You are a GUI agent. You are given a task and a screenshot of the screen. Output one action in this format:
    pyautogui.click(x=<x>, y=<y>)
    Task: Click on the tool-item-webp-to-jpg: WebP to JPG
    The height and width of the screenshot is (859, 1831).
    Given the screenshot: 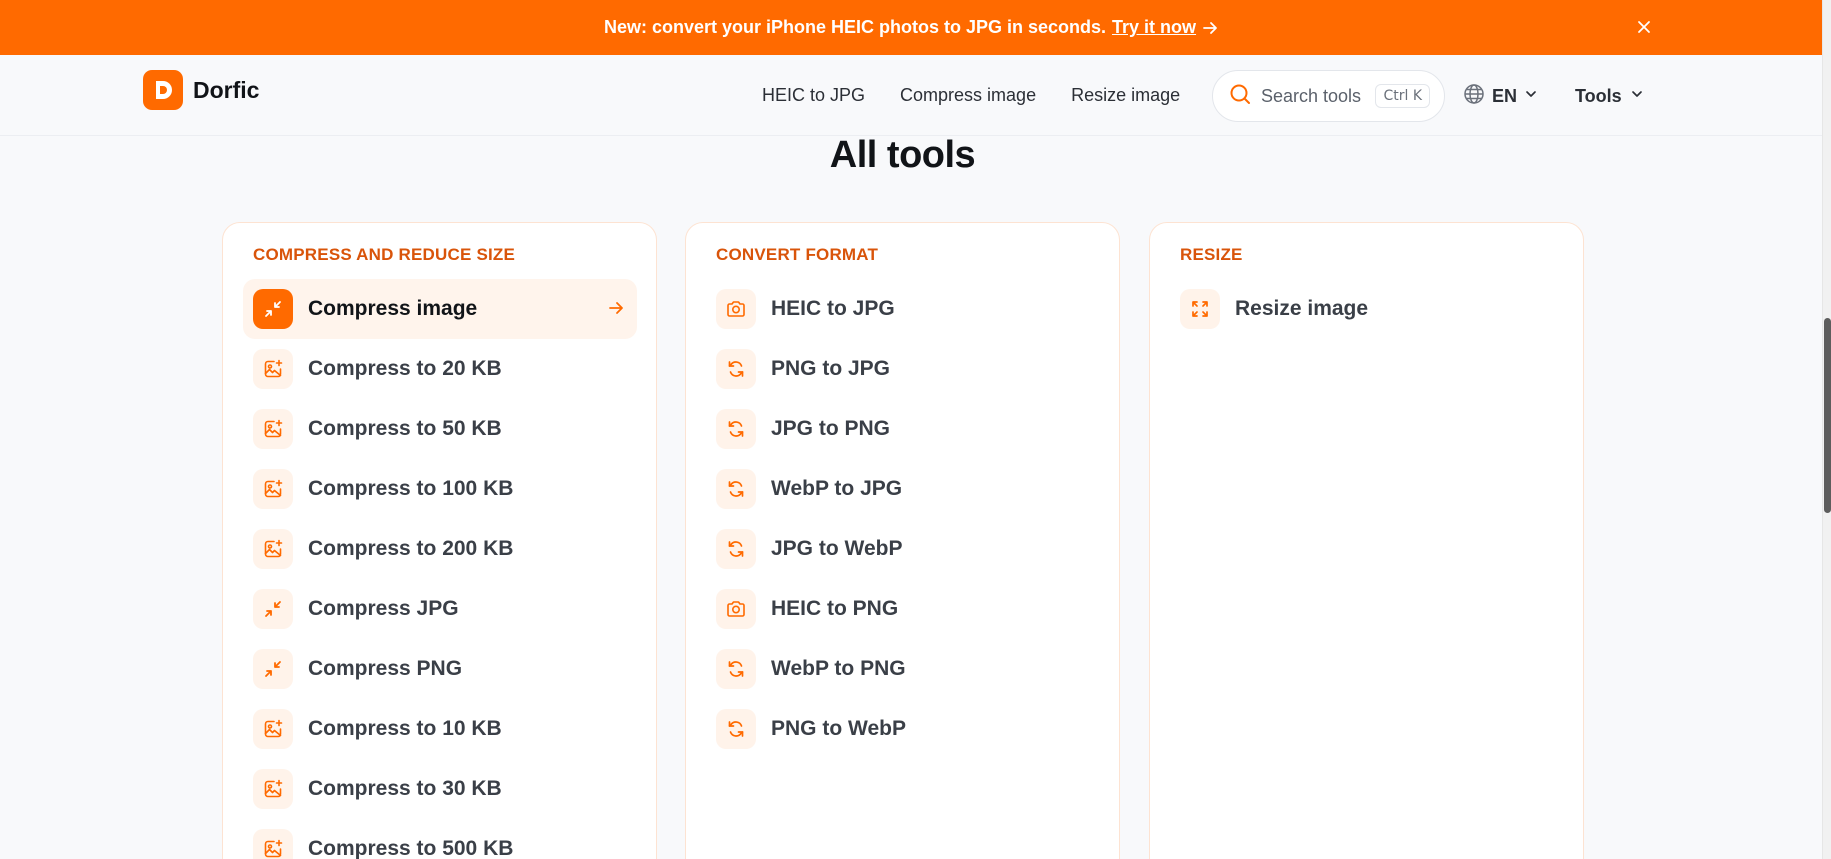 What is the action you would take?
    pyautogui.click(x=903, y=489)
    